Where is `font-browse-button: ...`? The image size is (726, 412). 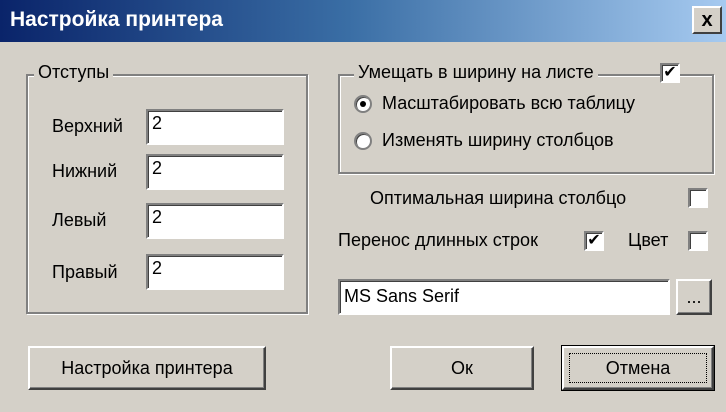 font-browse-button: ... is located at coordinates (694, 297).